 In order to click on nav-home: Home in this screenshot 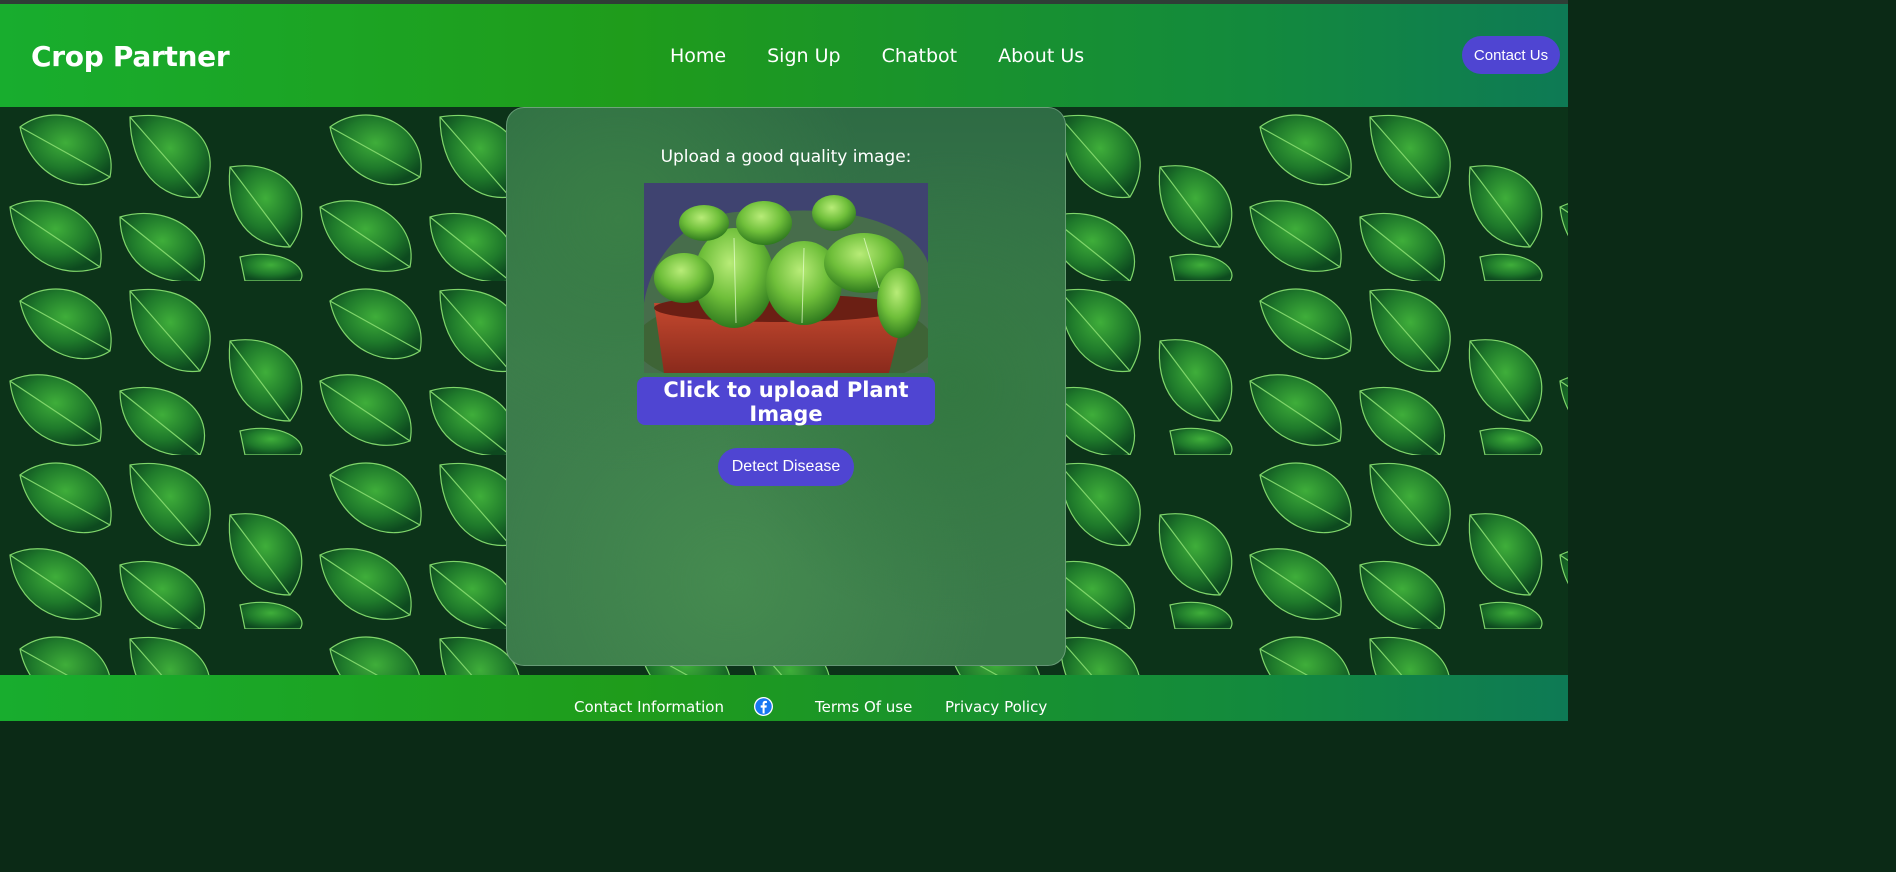, I will do `click(698, 56)`.